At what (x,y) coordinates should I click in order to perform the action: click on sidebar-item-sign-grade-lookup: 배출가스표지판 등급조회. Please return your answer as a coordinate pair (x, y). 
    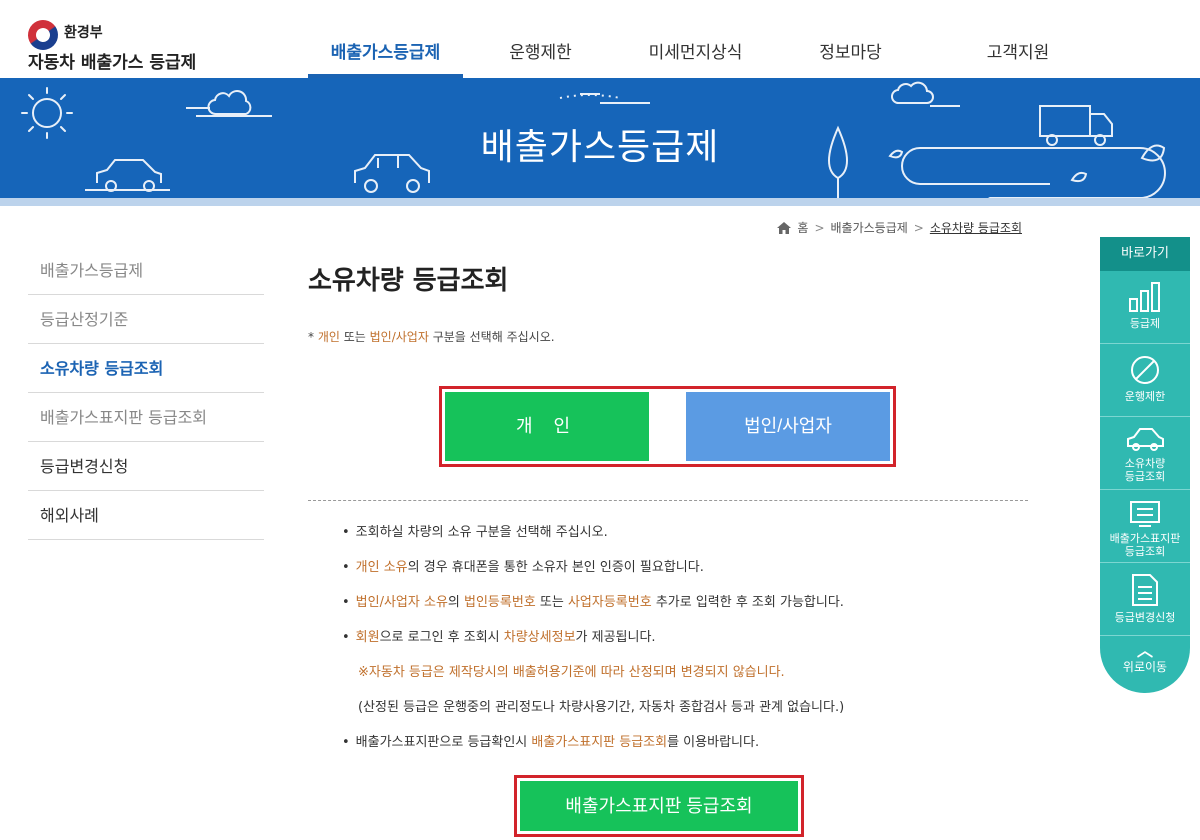
    Looking at the image, I should click on (146, 417).